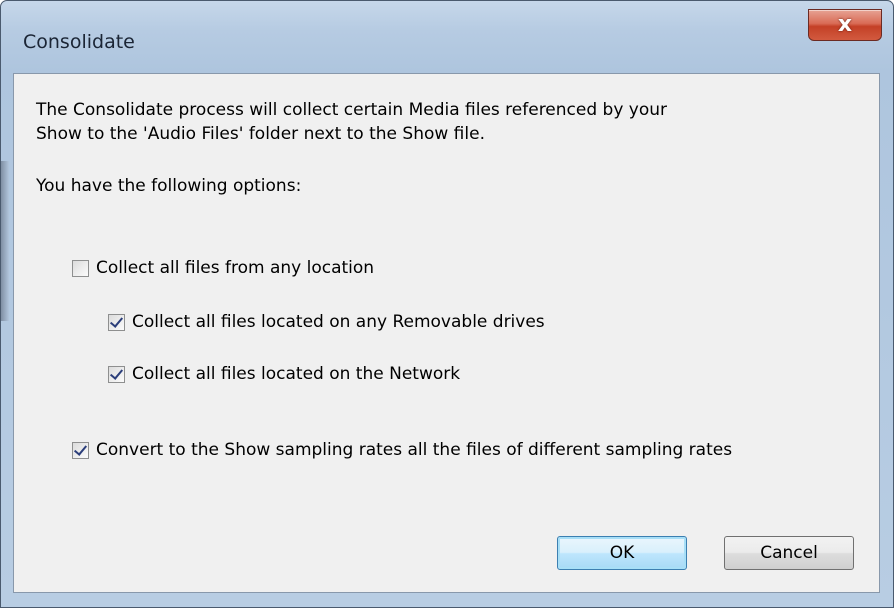 Image resolution: width=894 pixels, height=608 pixels. Describe the element at coordinates (79, 42) in the screenshot. I see `window-title: Consolidate` at that location.